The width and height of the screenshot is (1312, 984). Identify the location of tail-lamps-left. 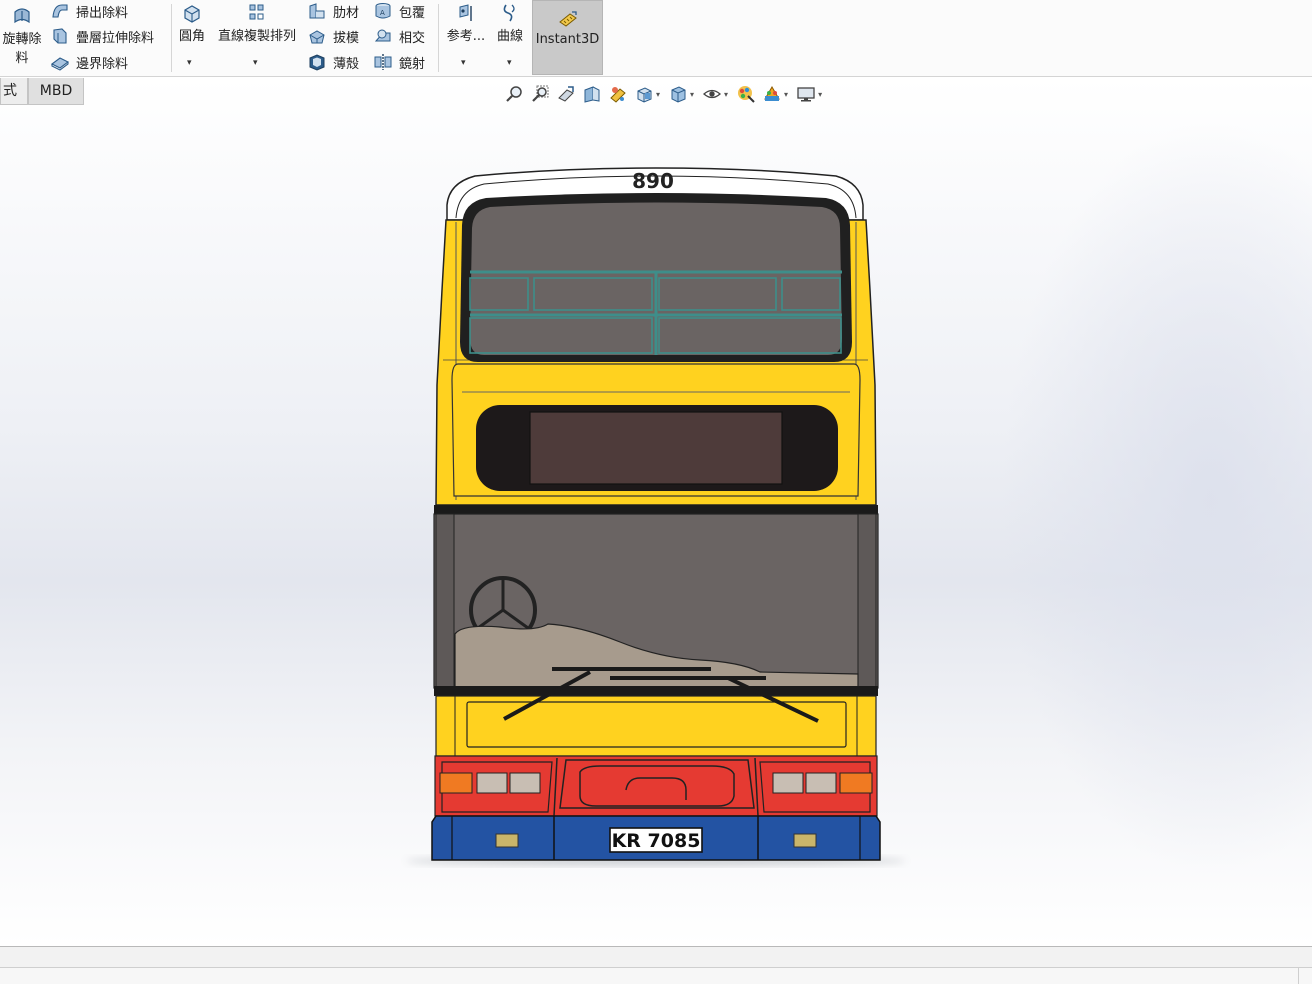
(490, 783).